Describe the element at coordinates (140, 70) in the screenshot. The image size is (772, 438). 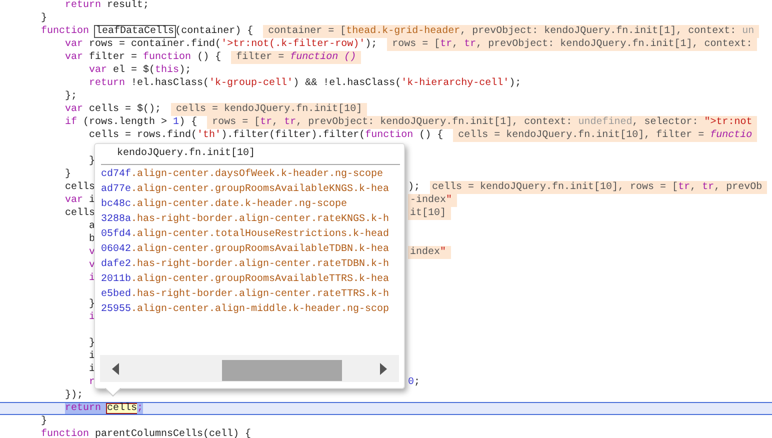
I see `code-text: var el = $(this);` at that location.